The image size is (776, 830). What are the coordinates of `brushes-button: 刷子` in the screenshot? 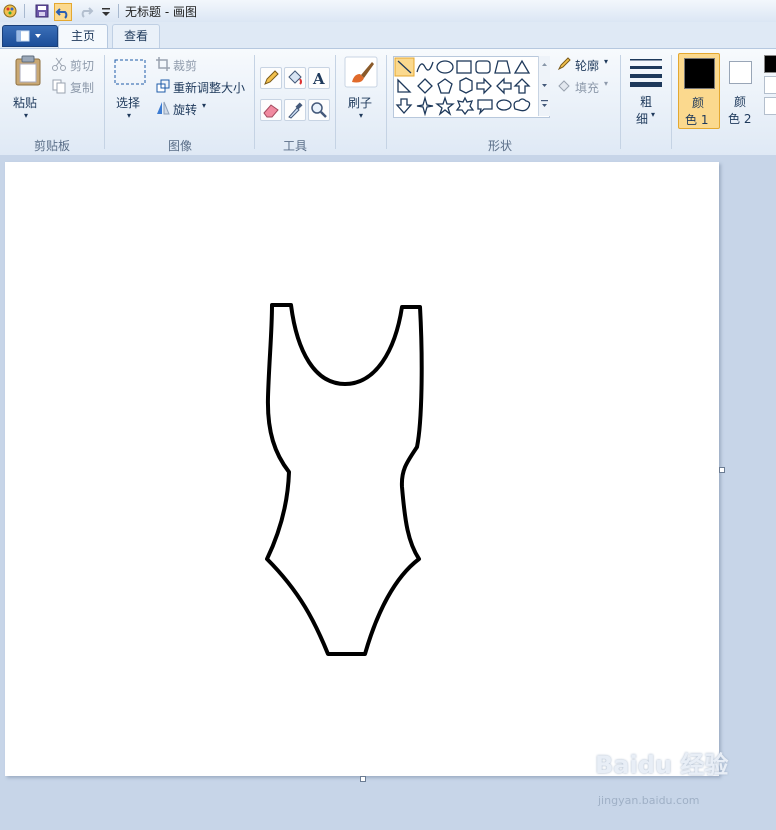 It's located at (360, 102).